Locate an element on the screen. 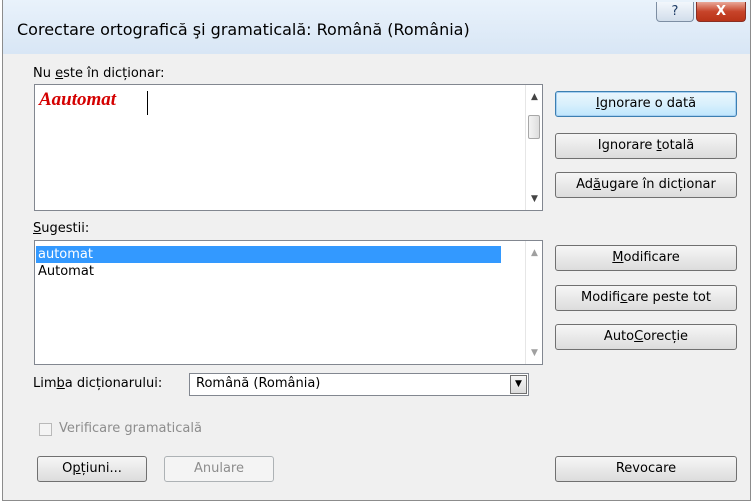  suggestion-item-automat-capital: Automat is located at coordinates (268, 271).